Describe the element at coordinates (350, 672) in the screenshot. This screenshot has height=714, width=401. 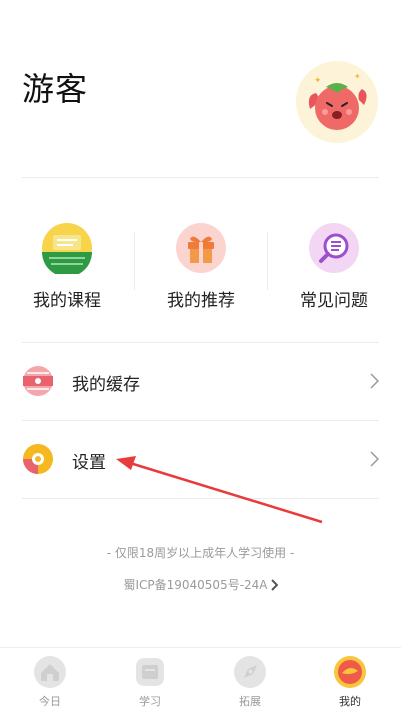
I see `profile-icon` at that location.